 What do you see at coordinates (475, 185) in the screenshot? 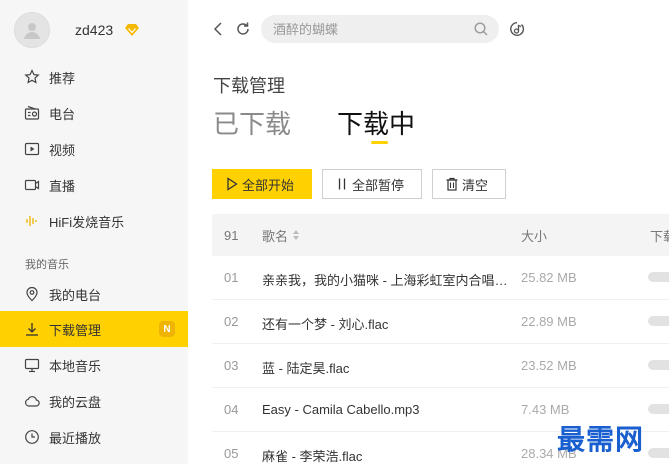
I see `clear-label: 清空` at bounding box center [475, 185].